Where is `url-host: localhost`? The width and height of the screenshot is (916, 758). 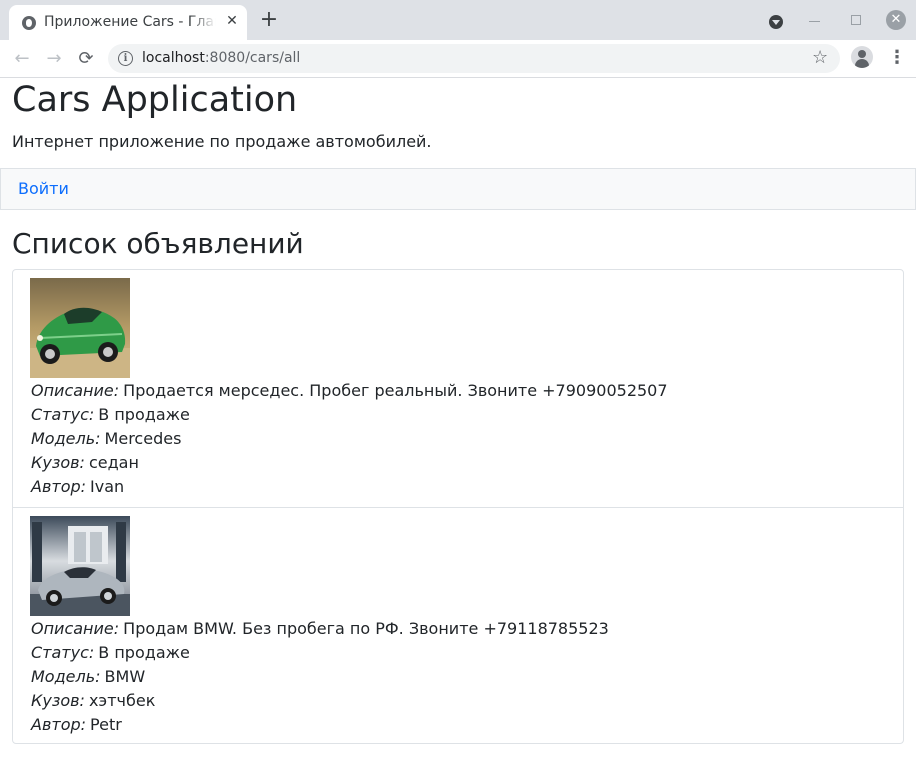
url-host: localhost is located at coordinates (173, 58).